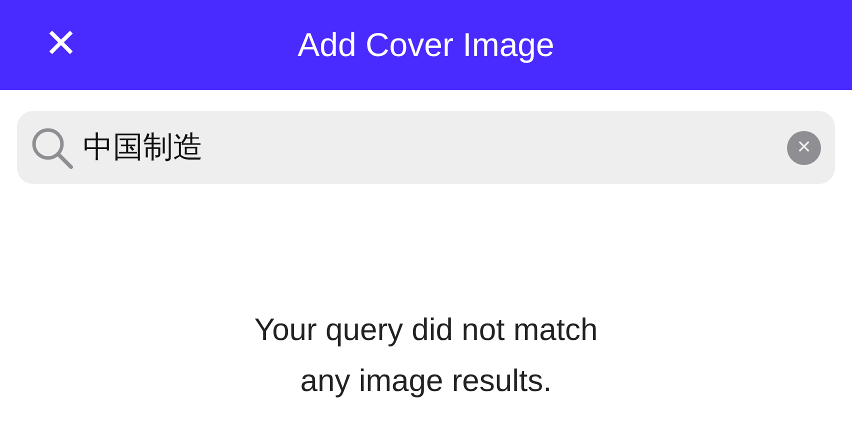 This screenshot has width=852, height=426. What do you see at coordinates (426, 355) in the screenshot?
I see `empty-message: Your query did not match any image results.` at bounding box center [426, 355].